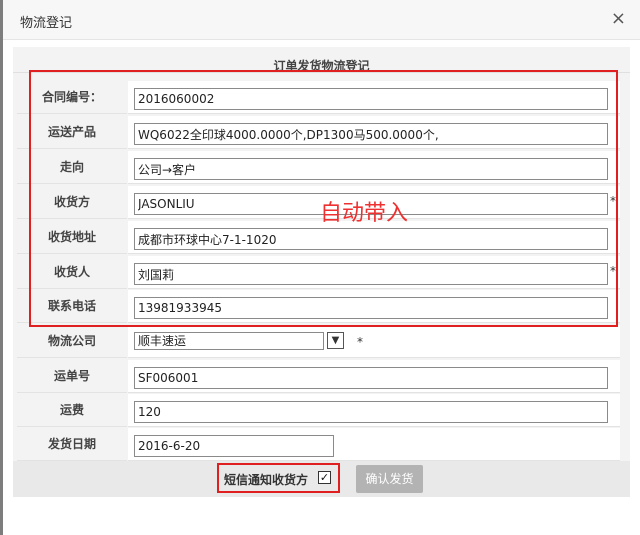 The height and width of the screenshot is (535, 640). I want to click on row-ship-date: 发货日期, so click(318, 445).